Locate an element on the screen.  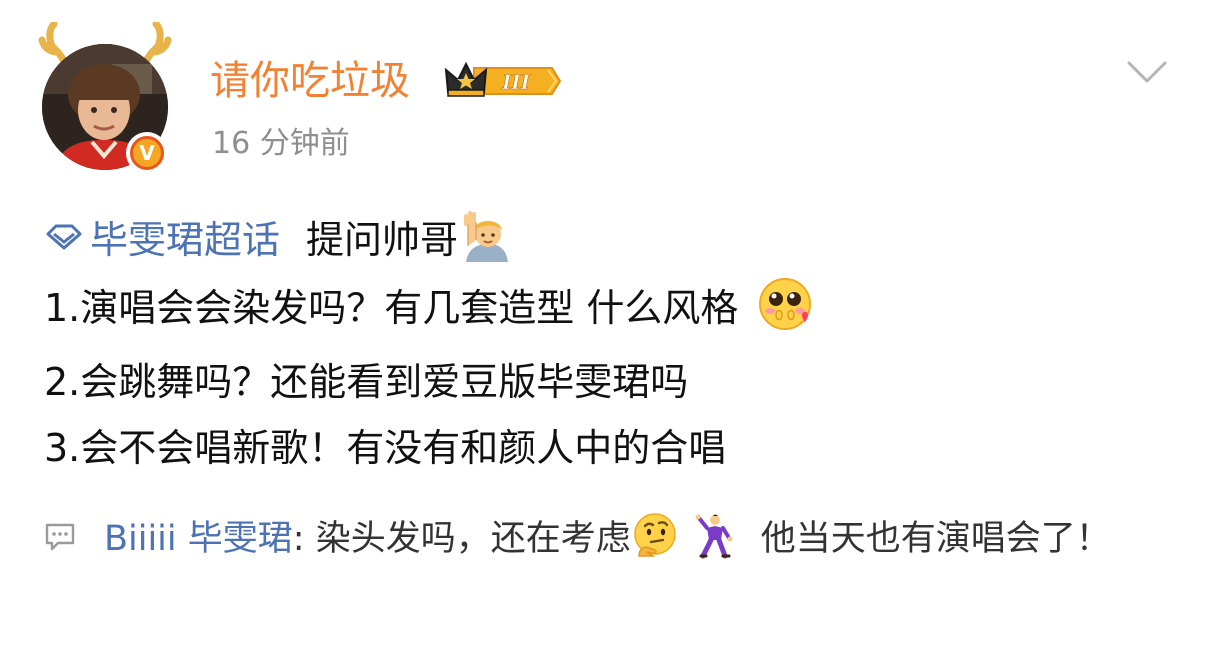
post-timestamp: 16 分钟前 is located at coordinates (281, 143).